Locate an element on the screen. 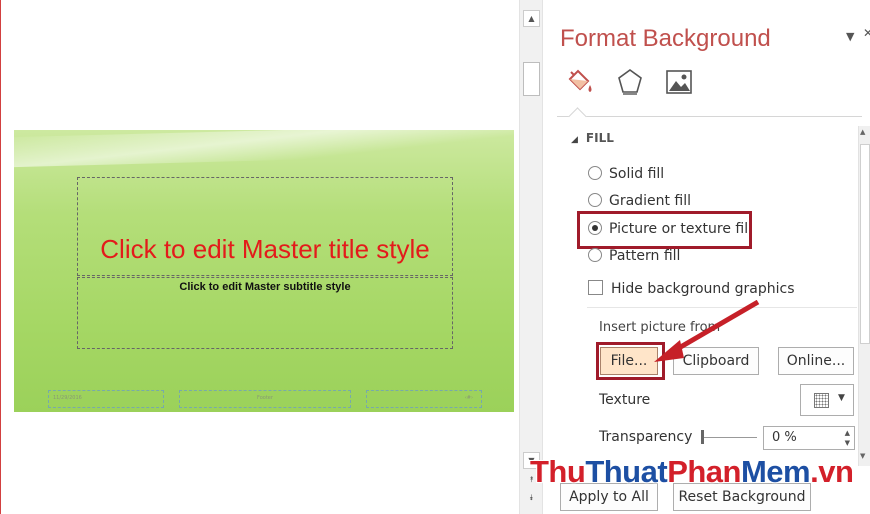 The image size is (870, 514). date-placeholder: 11/29/2016 is located at coordinates (106, 399).